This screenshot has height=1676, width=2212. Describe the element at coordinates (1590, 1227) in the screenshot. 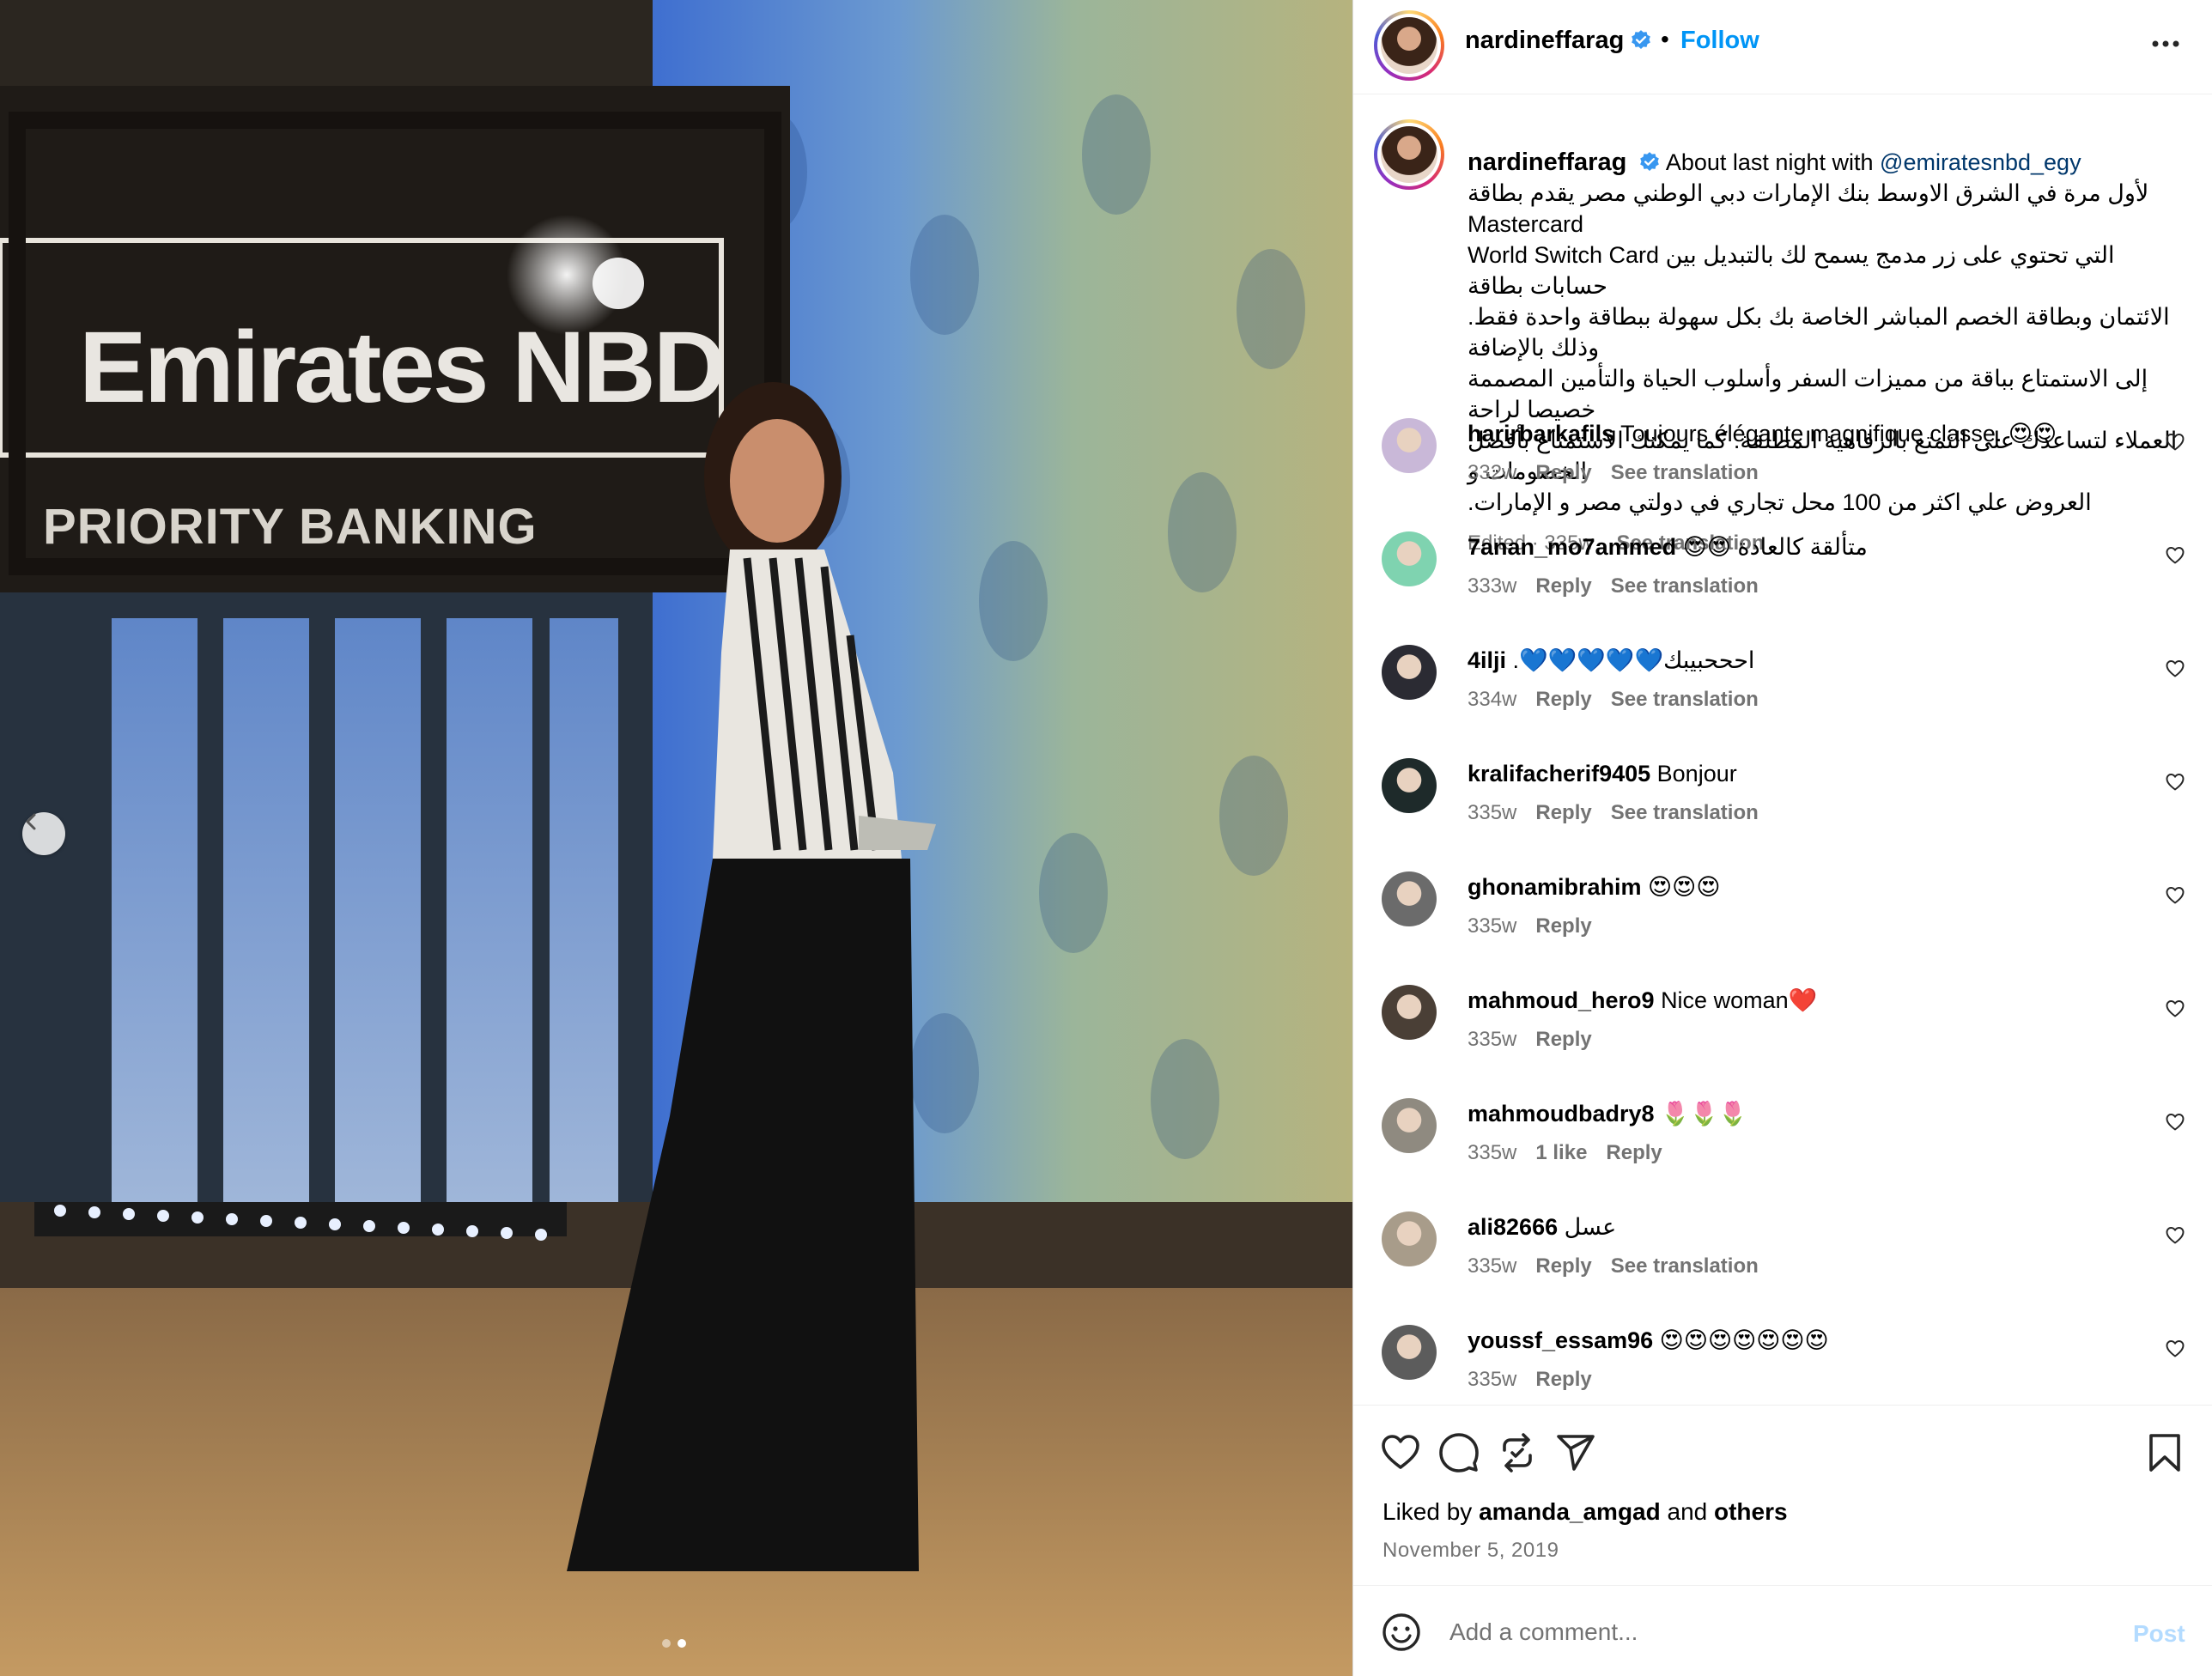

I see `comment-body: عسل` at that location.